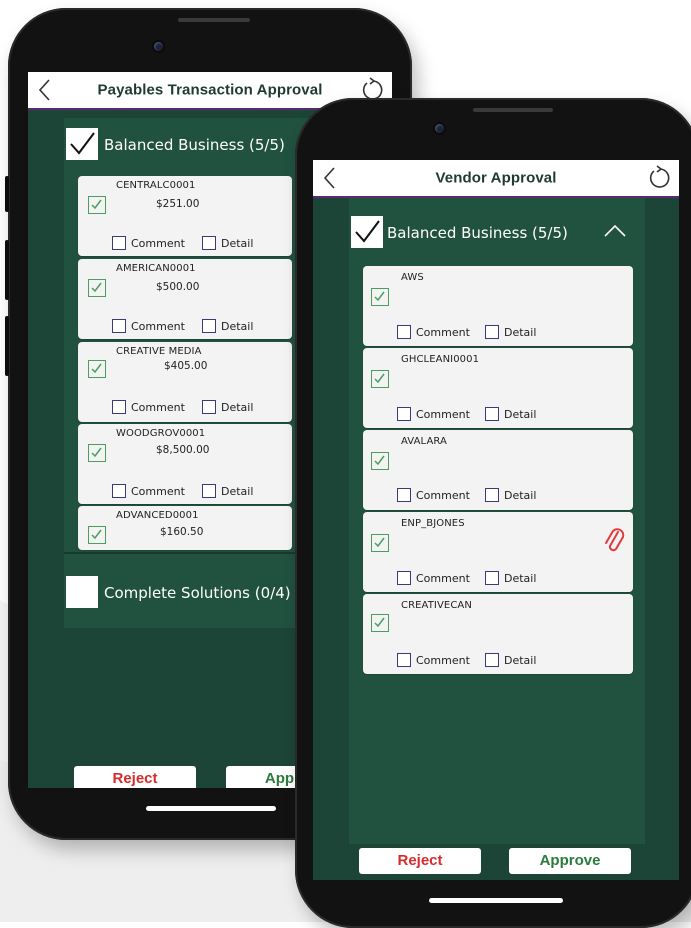 This screenshot has height=928, width=691. What do you see at coordinates (570, 861) in the screenshot?
I see `approve-button: Approve` at bounding box center [570, 861].